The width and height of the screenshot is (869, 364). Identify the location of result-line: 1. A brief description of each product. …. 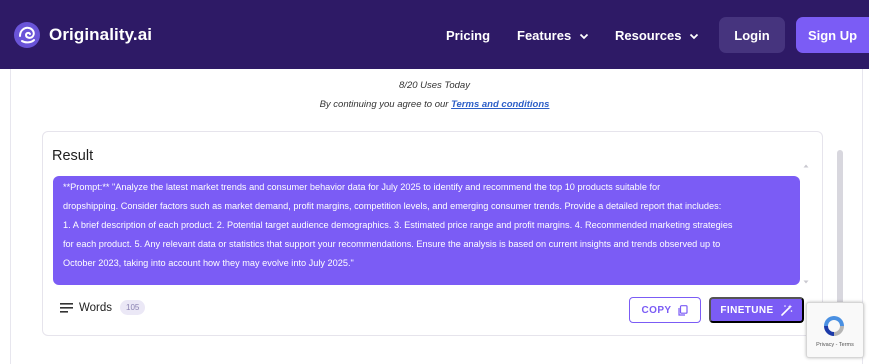
(398, 225).